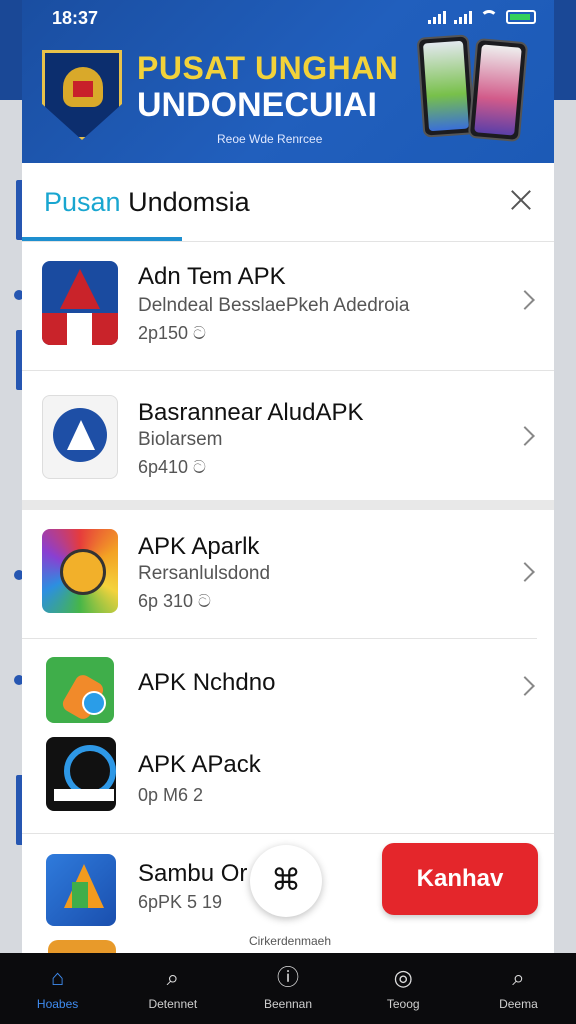 This screenshot has width=576, height=1024. Describe the element at coordinates (57, 977) in the screenshot. I see `home-icon: ⌂` at that location.